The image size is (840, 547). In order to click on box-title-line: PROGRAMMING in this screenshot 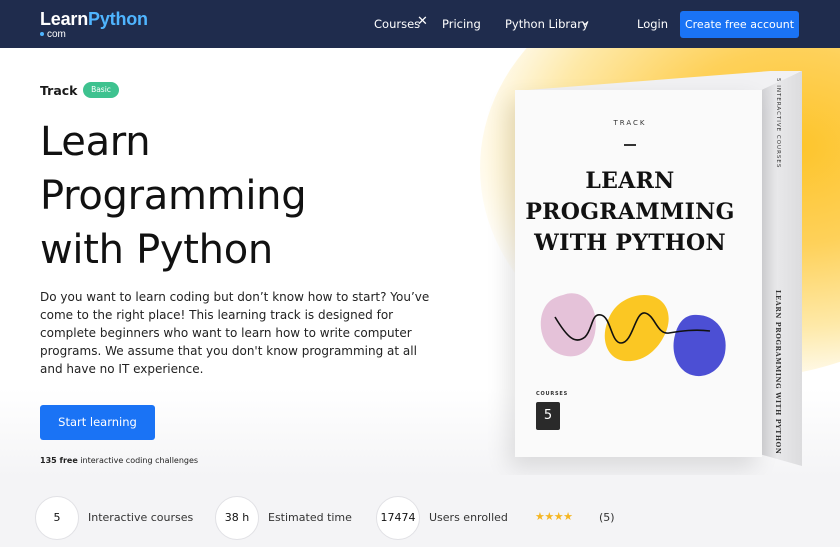, I will do `click(630, 212)`.